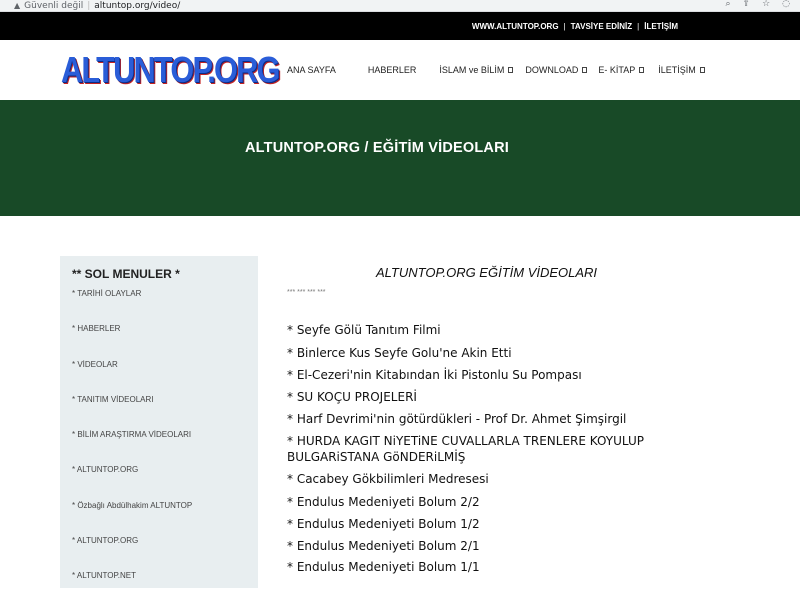  What do you see at coordinates (617, 70) in the screenshot?
I see `menu-item-label: E- KİTAP` at bounding box center [617, 70].